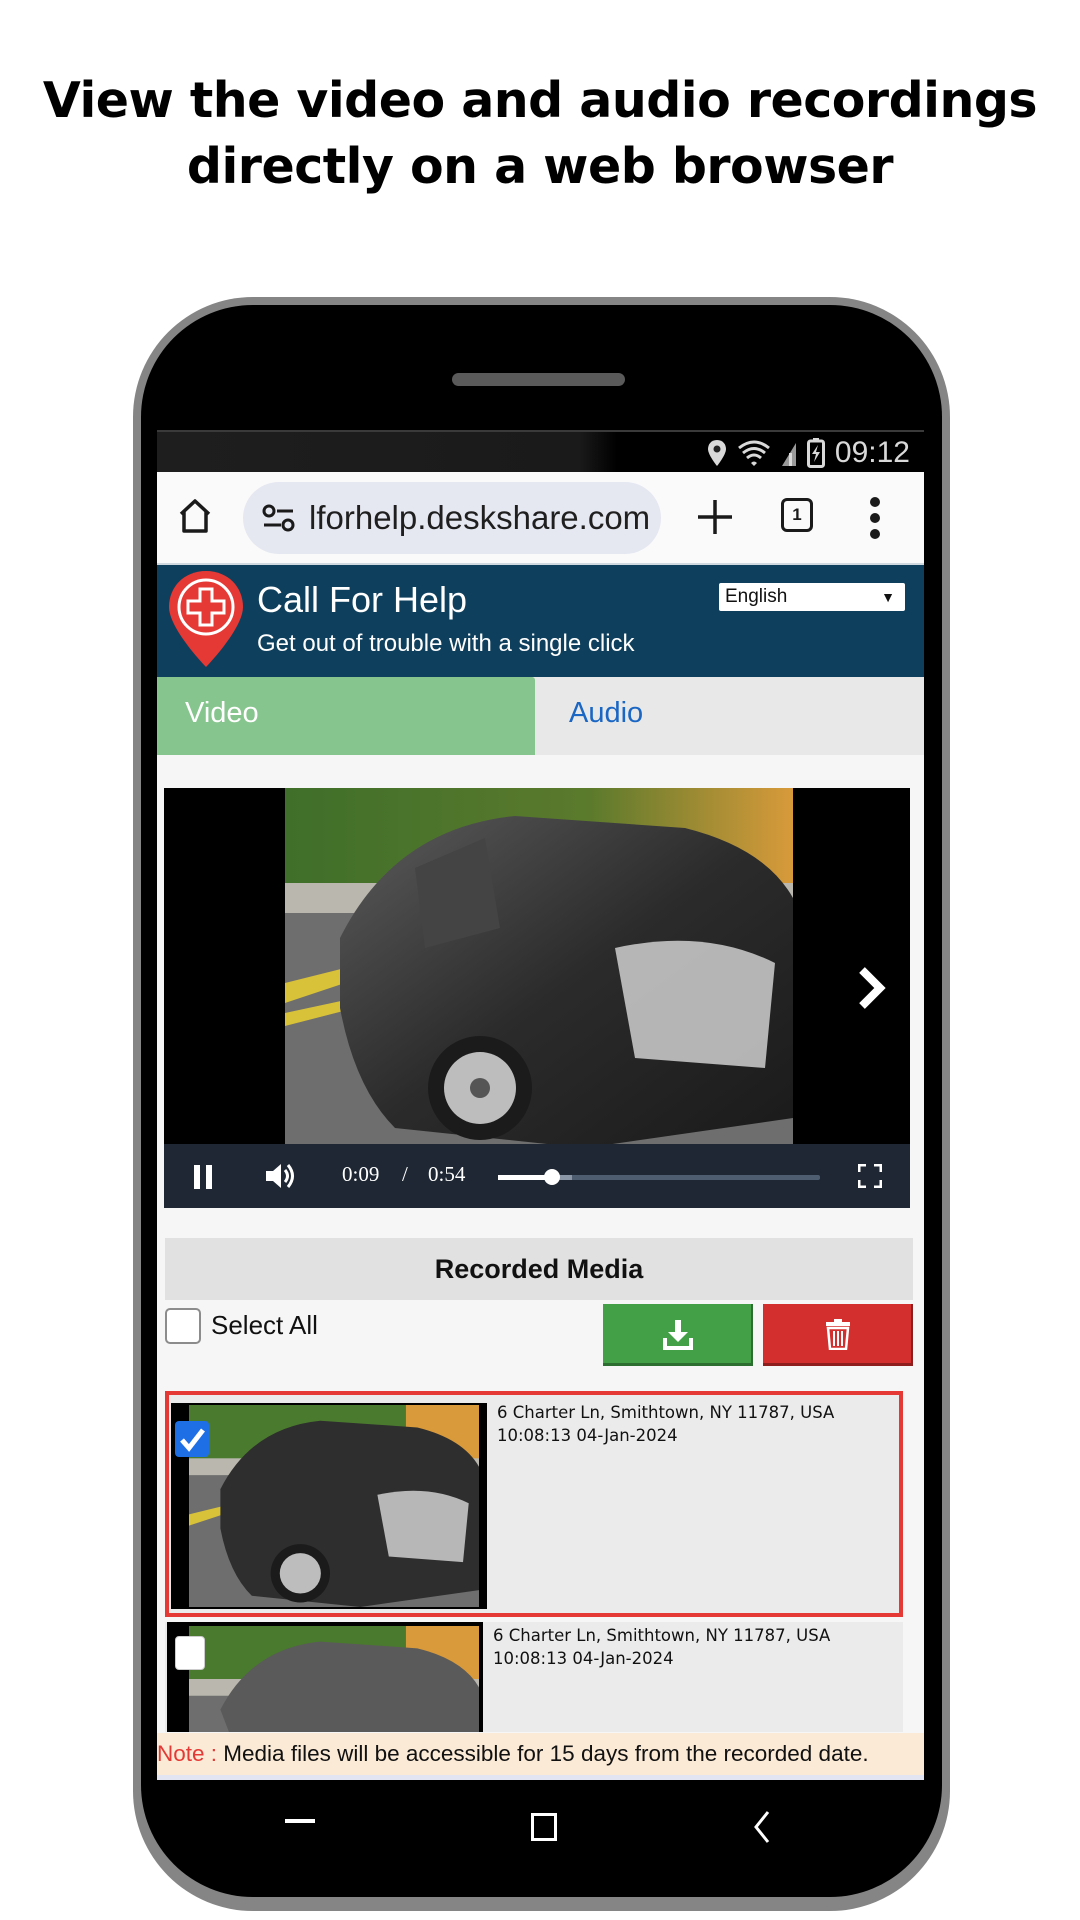  What do you see at coordinates (206, 619) in the screenshot?
I see `medical-pin-logo` at bounding box center [206, 619].